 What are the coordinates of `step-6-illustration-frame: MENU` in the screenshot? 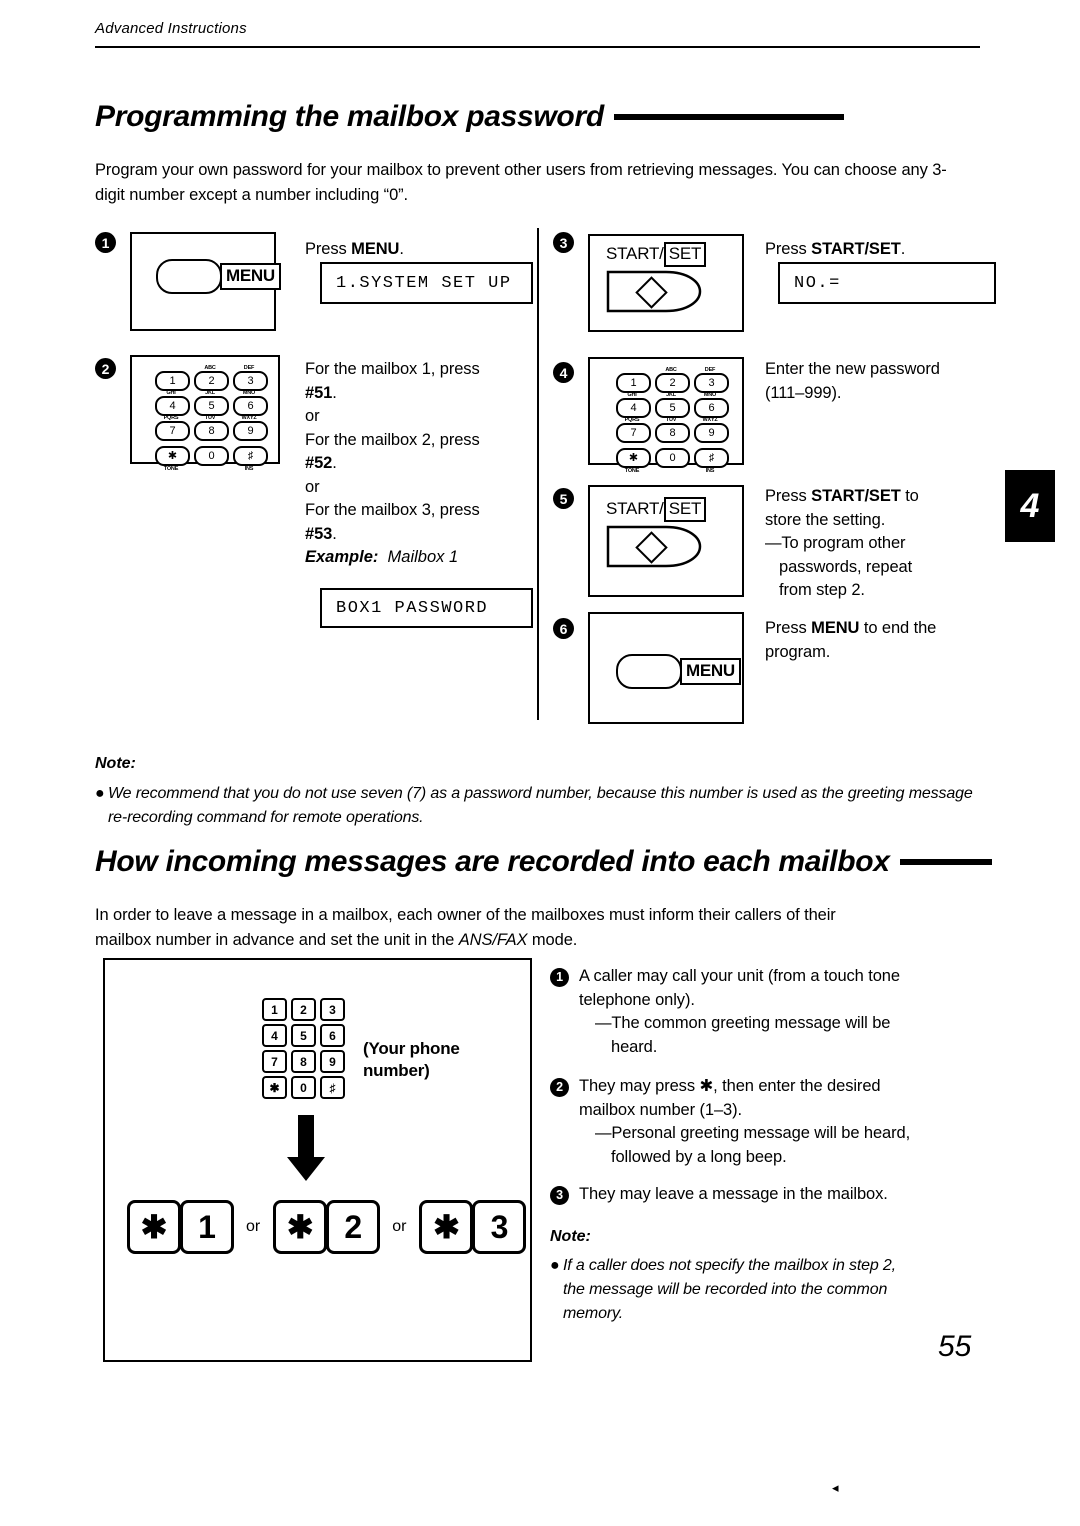 It's located at (666, 668).